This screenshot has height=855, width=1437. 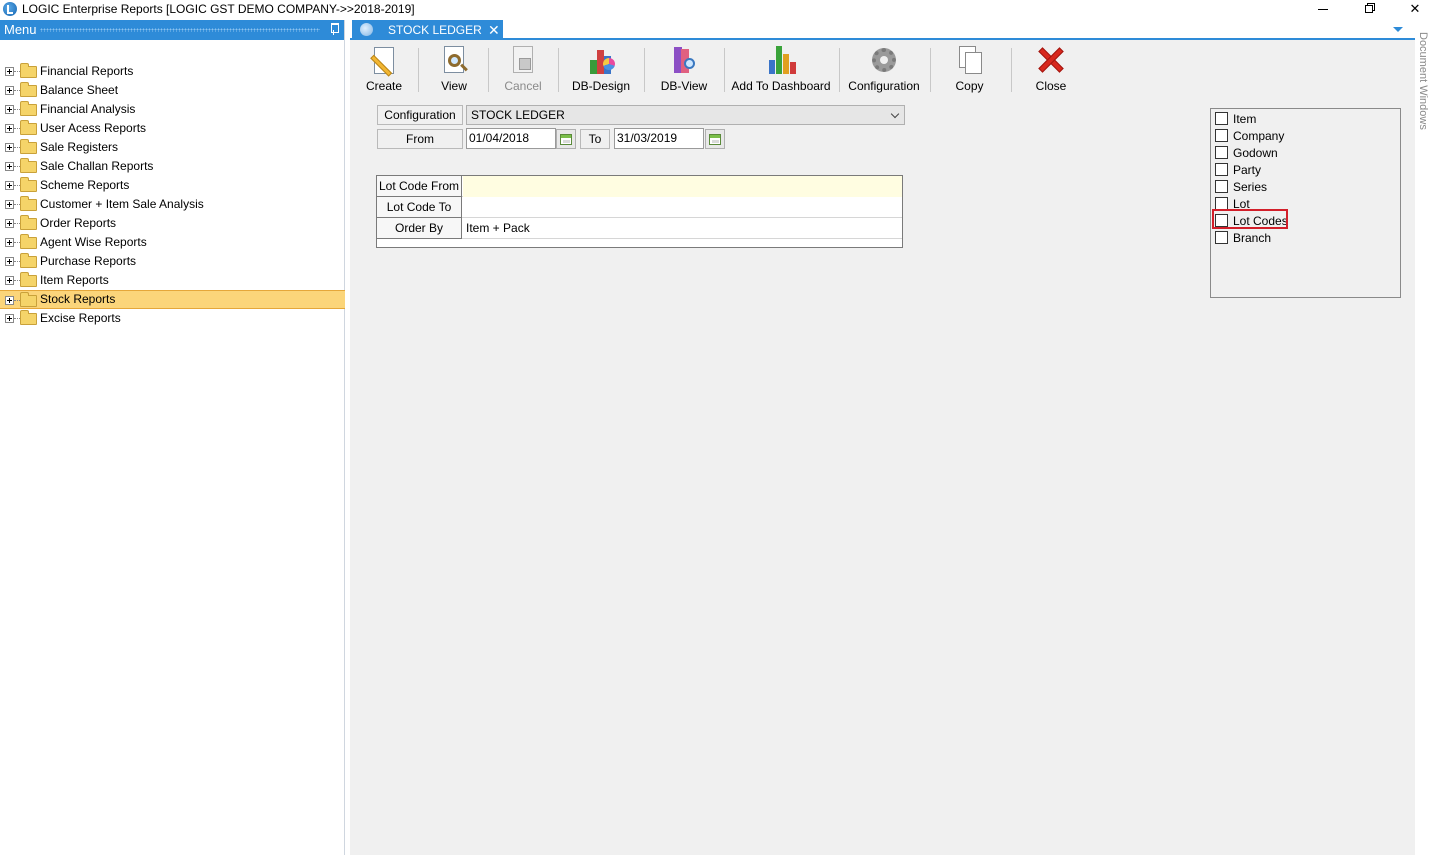 I want to click on copy-icon, so click(x=970, y=60).